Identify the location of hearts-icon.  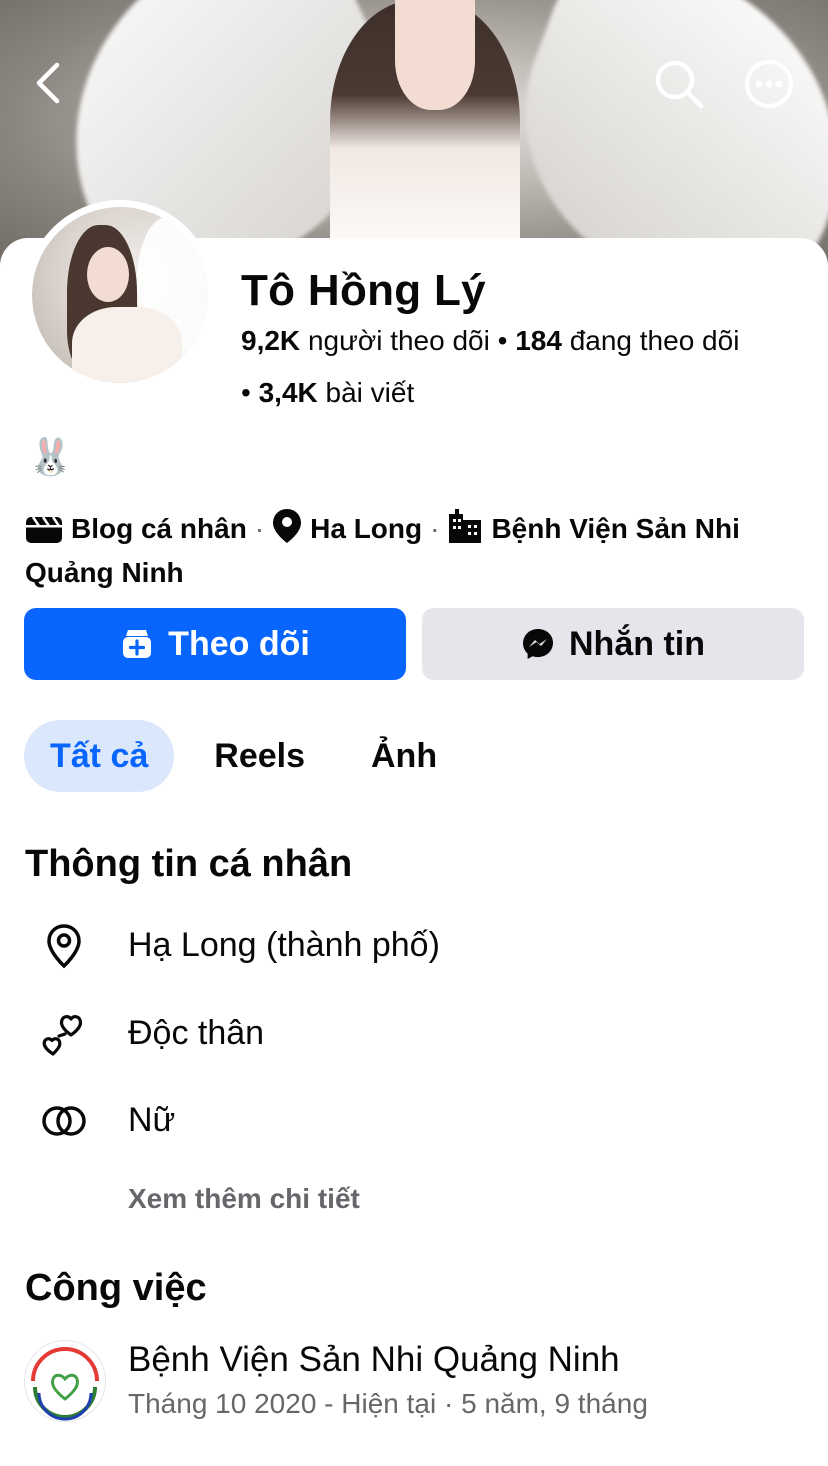
(62, 1035).